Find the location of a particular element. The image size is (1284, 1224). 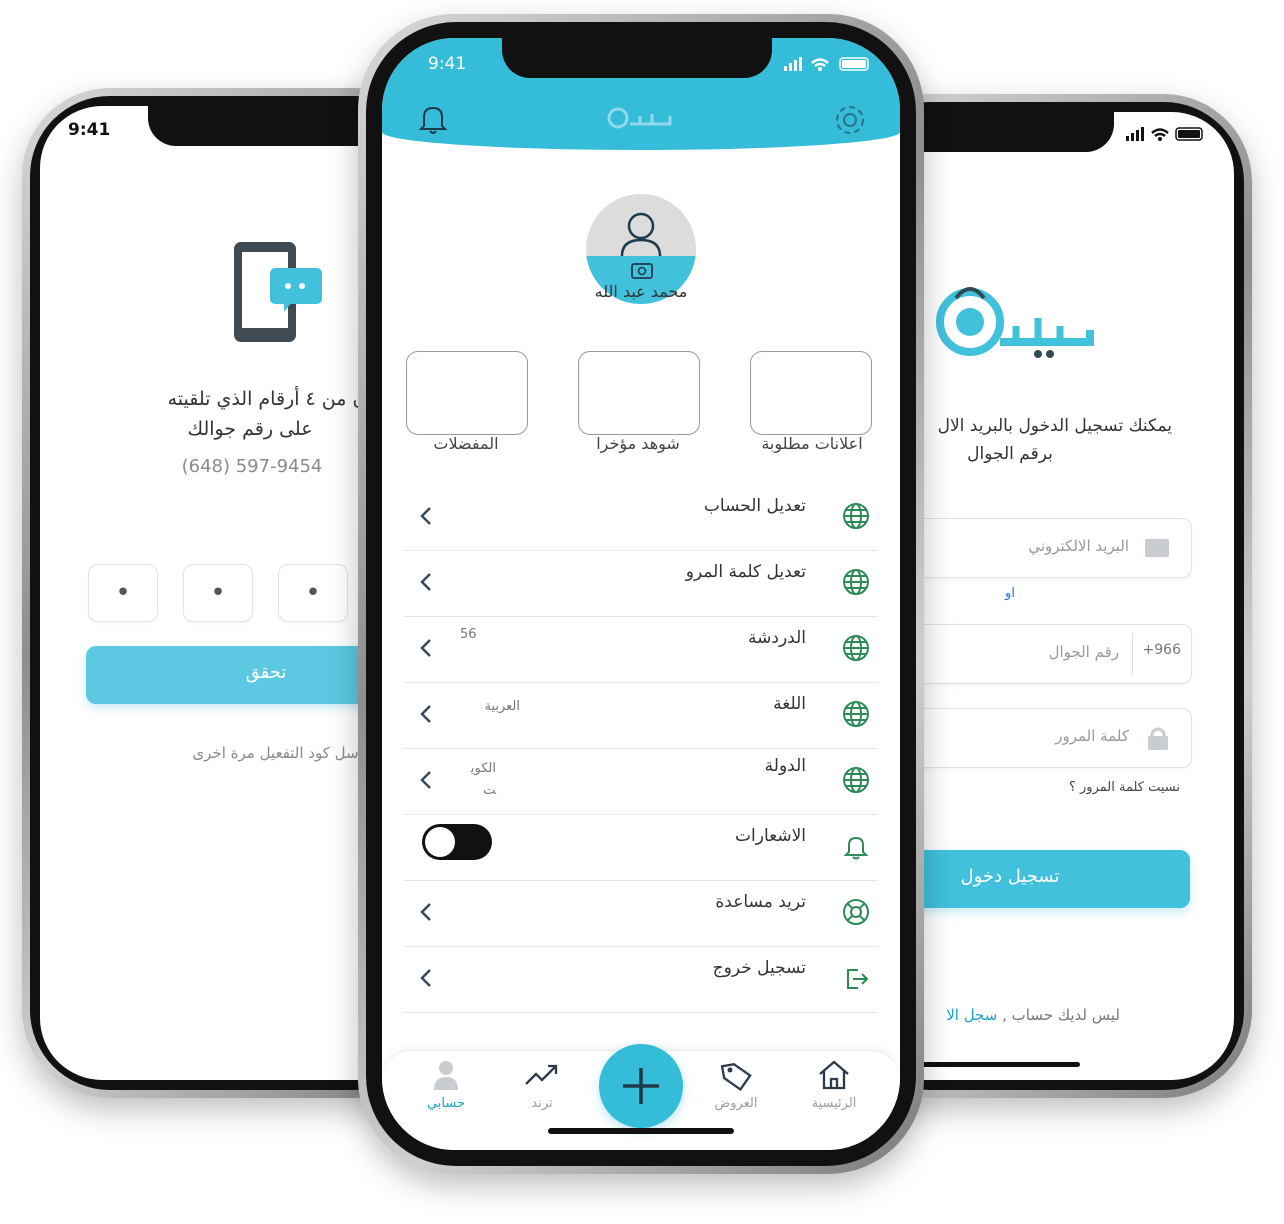

nav-trend: ترند is located at coordinates (542, 1084).